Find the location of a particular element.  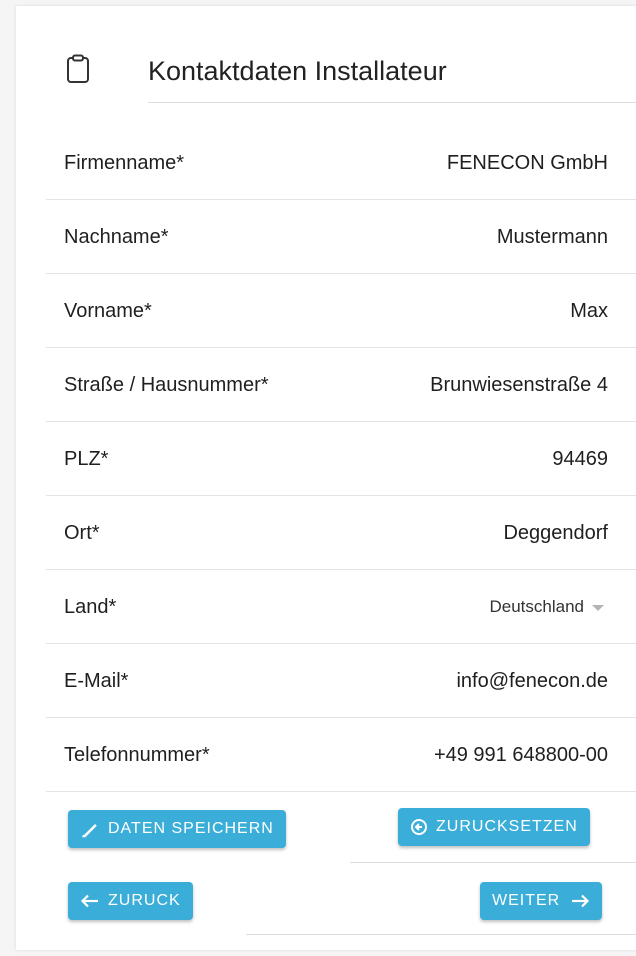

arrow-left-icon is located at coordinates (89, 901).